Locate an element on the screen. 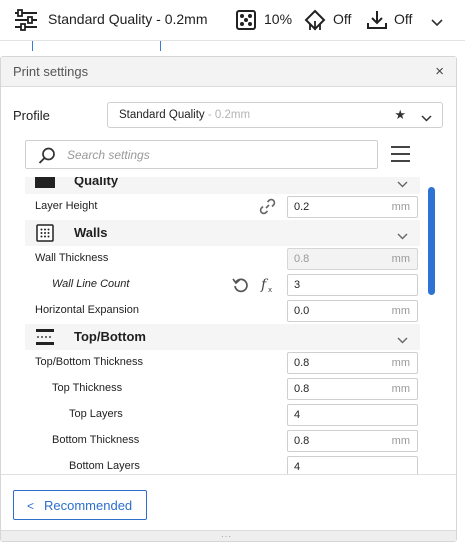 The width and height of the screenshot is (465, 551). profile-label: Profile is located at coordinates (31, 115).